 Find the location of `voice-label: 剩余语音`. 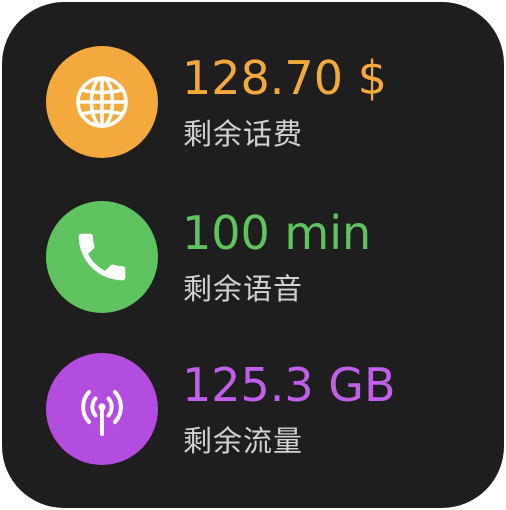

voice-label: 剩余语音 is located at coordinates (243, 289).